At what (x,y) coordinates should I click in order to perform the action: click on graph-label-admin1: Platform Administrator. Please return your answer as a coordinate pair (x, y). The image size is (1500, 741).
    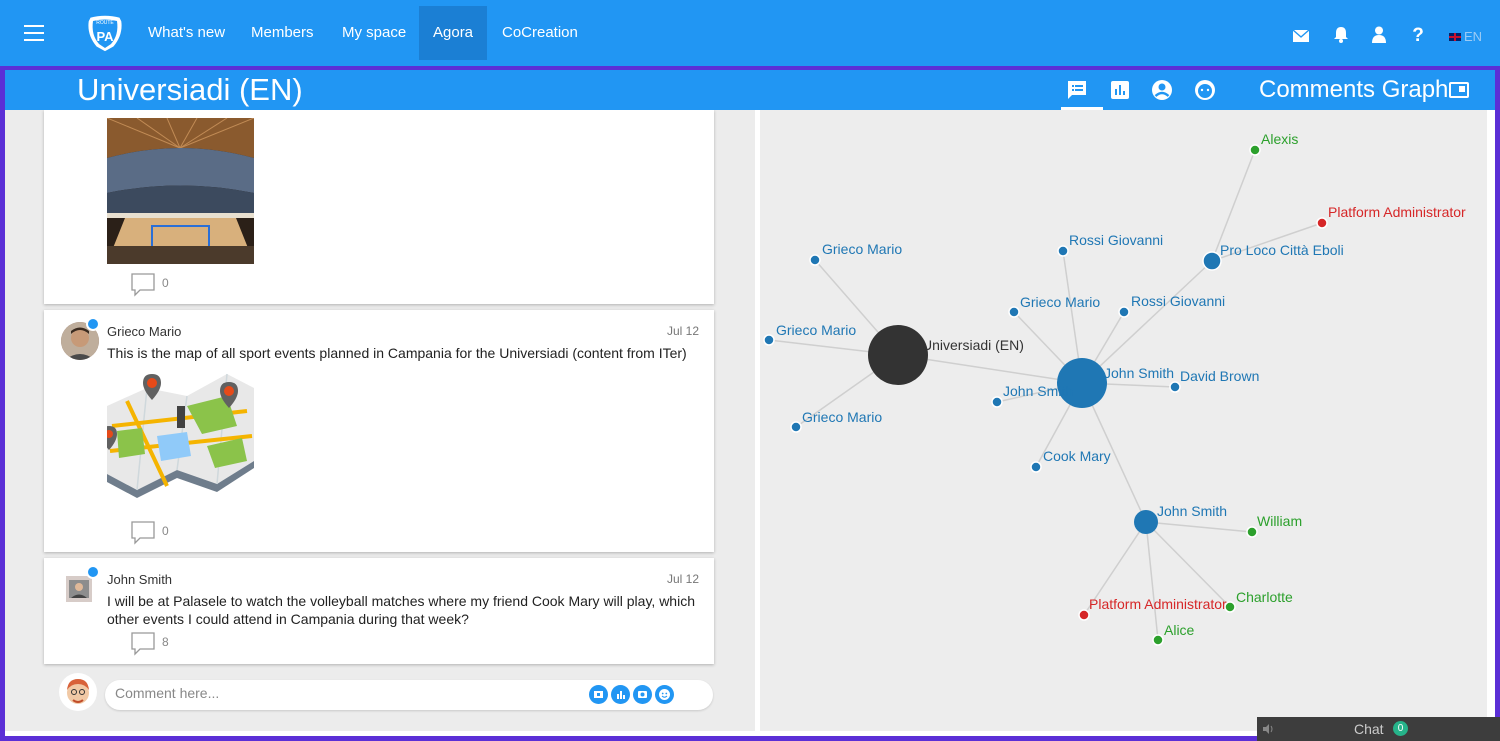
    Looking at the image, I should click on (1397, 212).